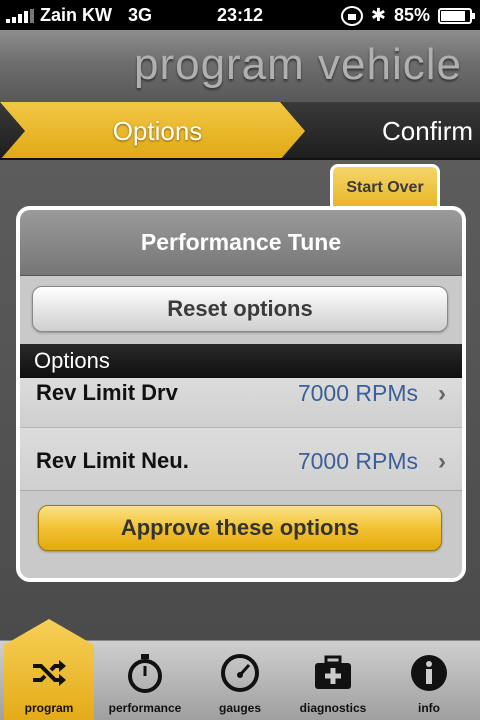  Describe the element at coordinates (429, 708) in the screenshot. I see `tab-label: info` at that location.